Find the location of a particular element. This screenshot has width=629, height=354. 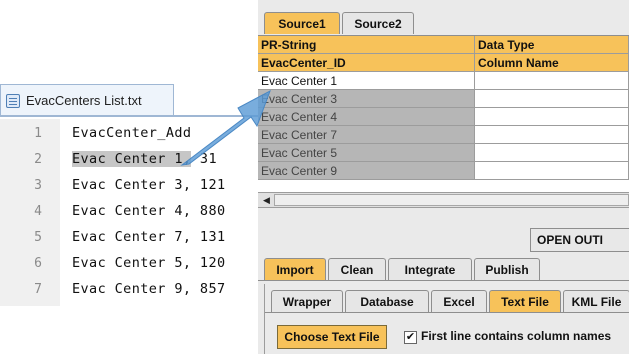

table-row: Evac Center 3 is located at coordinates (443, 99).